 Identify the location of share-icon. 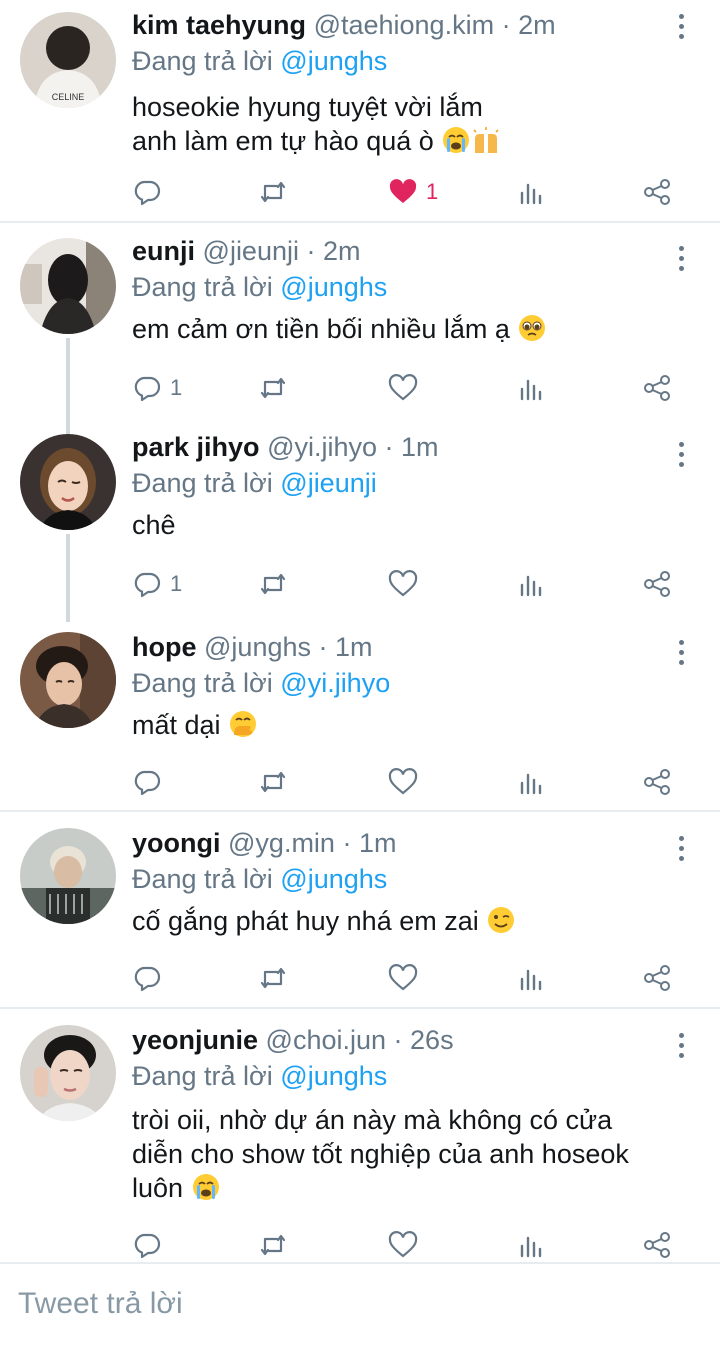
(657, 978).